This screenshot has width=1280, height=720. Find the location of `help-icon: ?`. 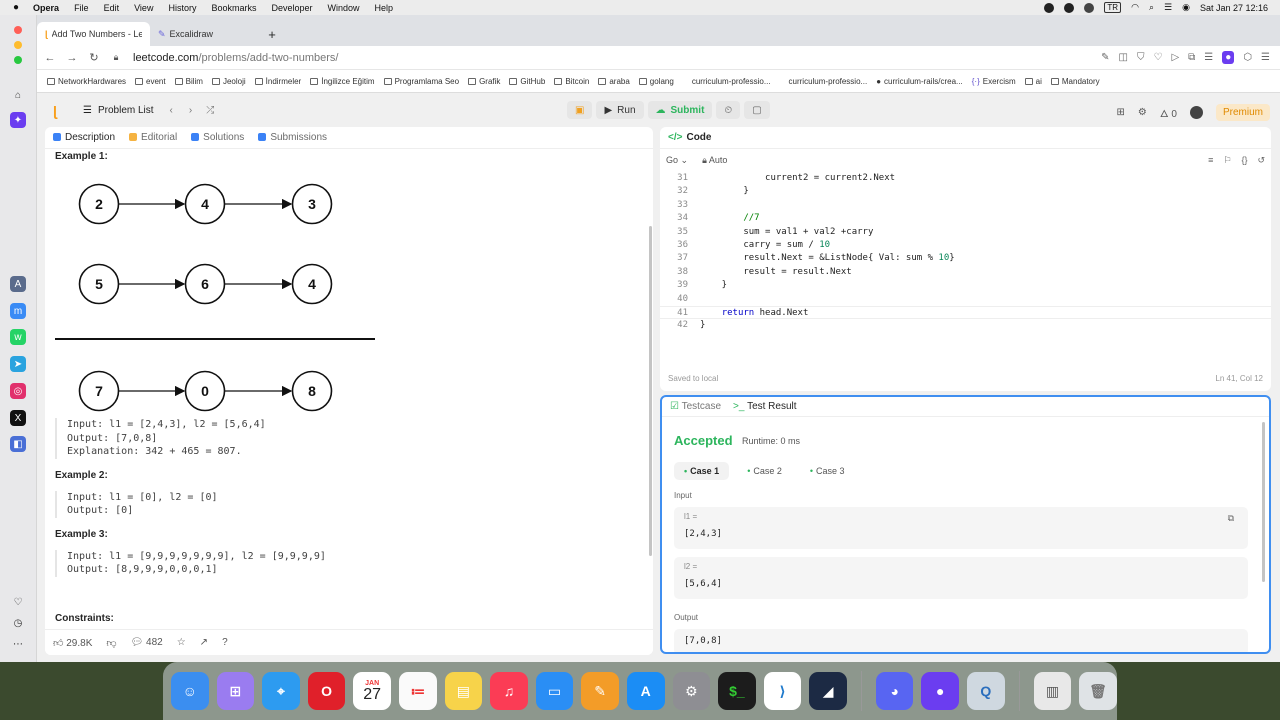

help-icon: ? is located at coordinates (225, 642).